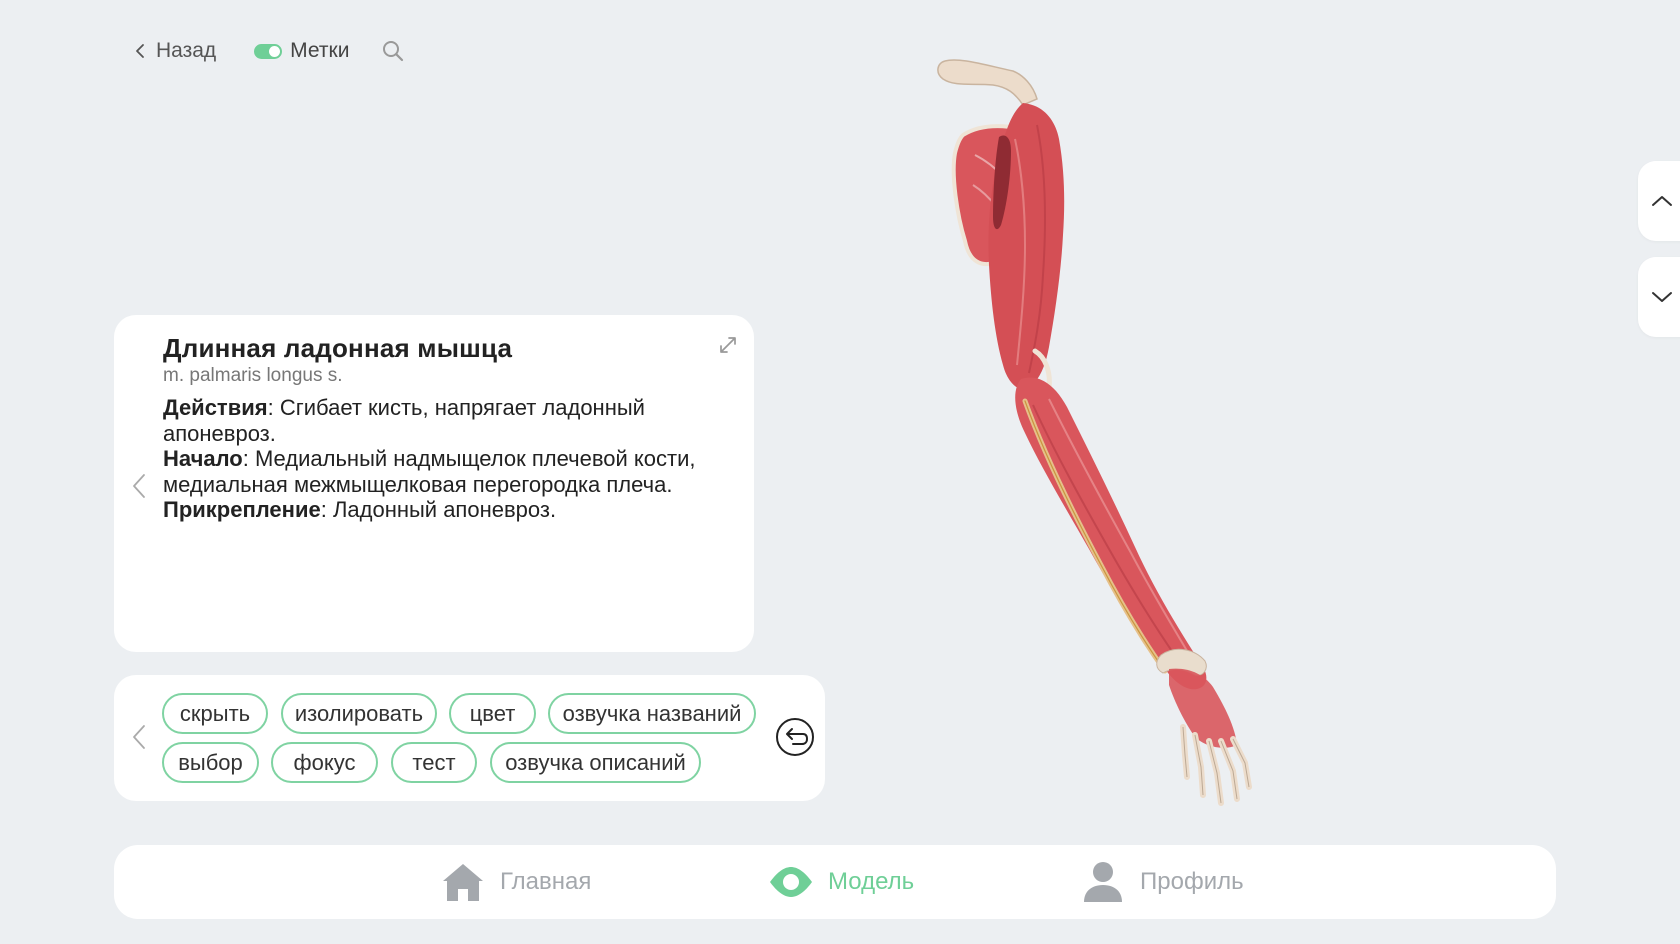 This screenshot has height=944, width=1680. Describe the element at coordinates (1662, 297) in the screenshot. I see `chevron-down-icon` at that location.